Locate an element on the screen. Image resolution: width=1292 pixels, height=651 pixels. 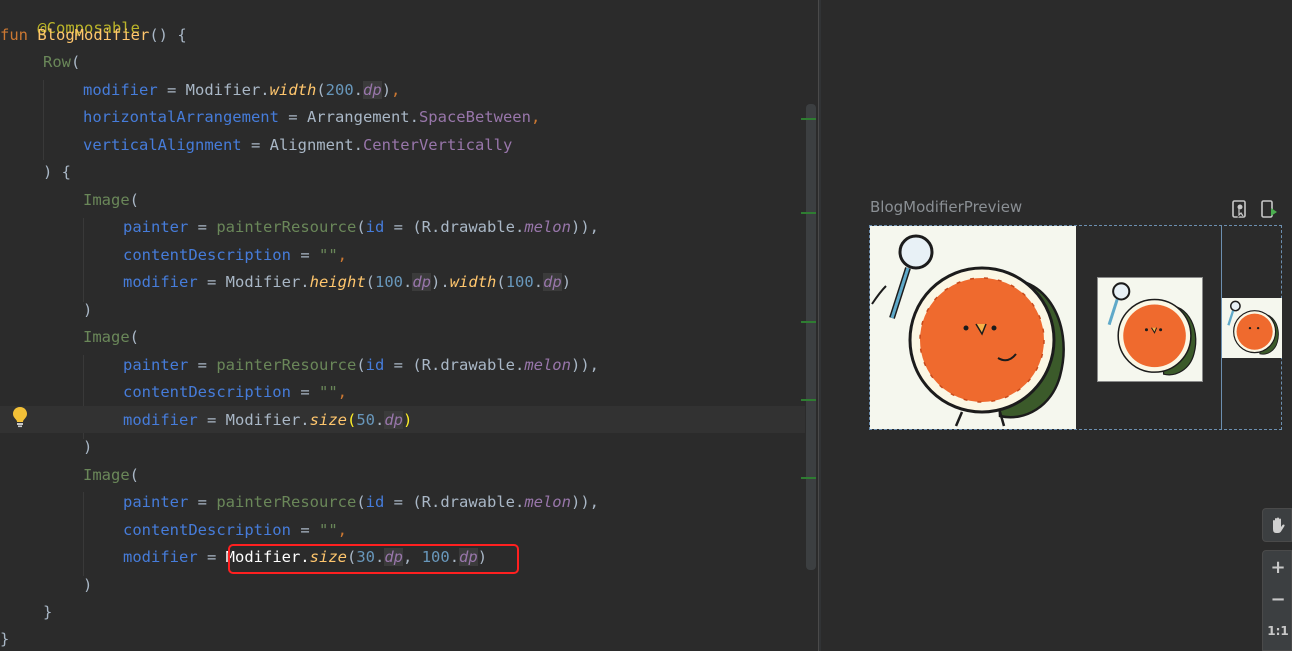
code-line: Row( is located at coordinates (61, 65).